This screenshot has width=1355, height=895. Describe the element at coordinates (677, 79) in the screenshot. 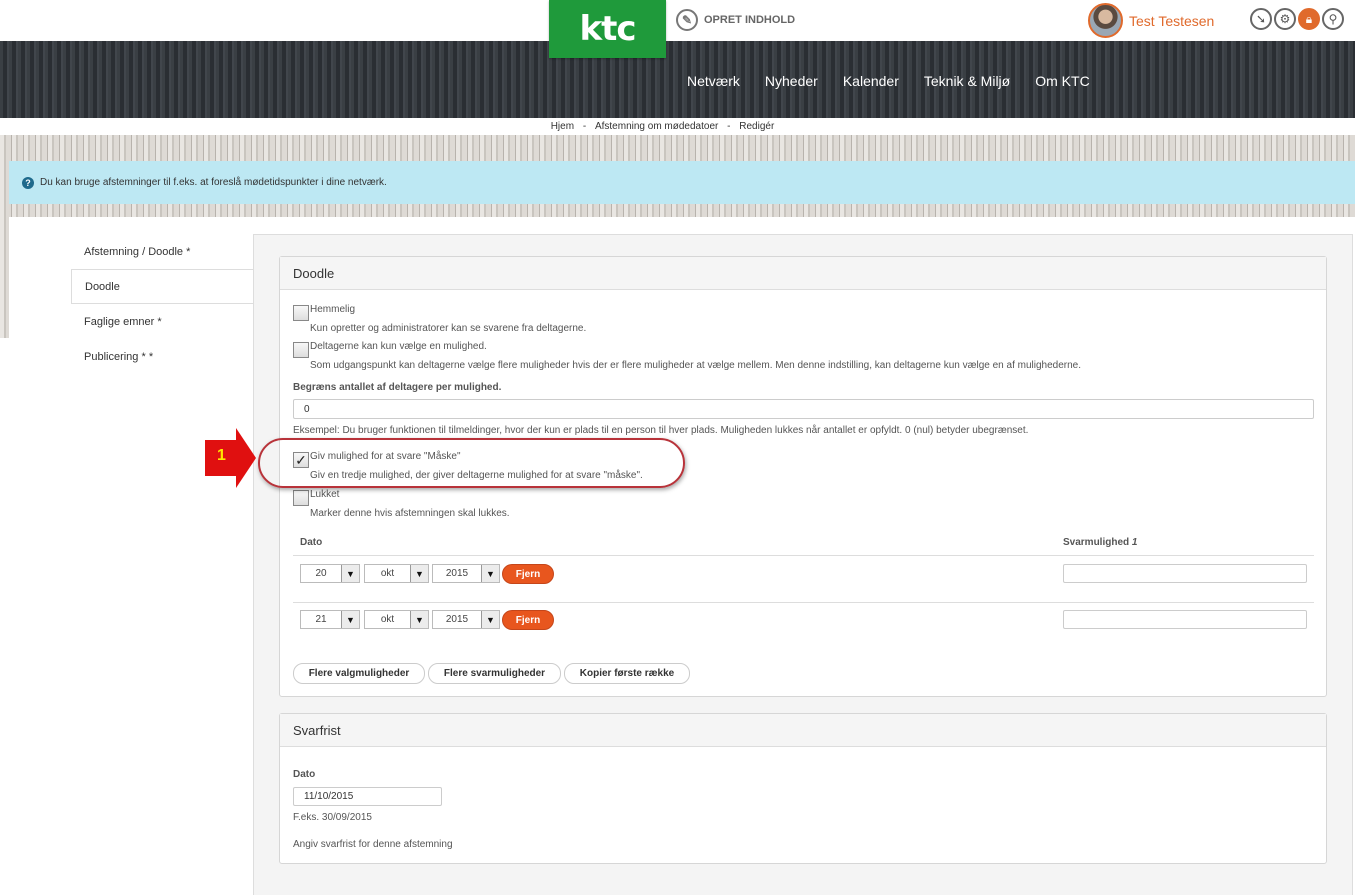

I see `nav-banner` at that location.